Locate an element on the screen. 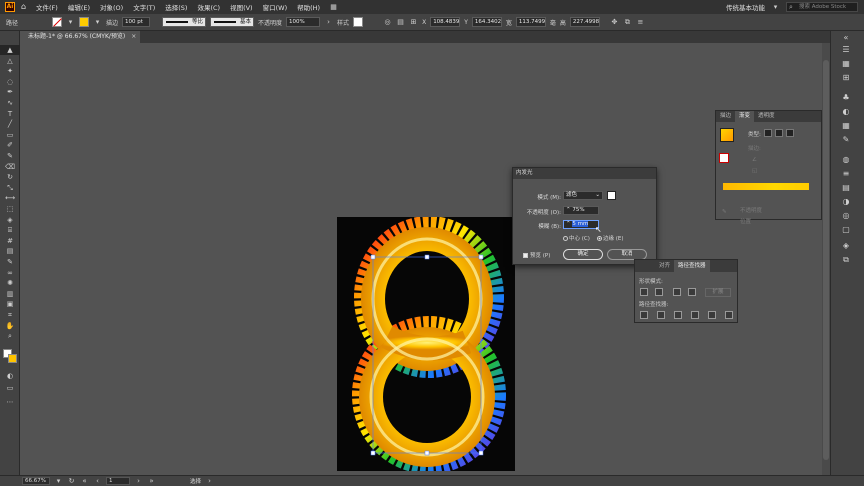  paintbrush-tool-icon: ✐ is located at coordinates (10, 145).